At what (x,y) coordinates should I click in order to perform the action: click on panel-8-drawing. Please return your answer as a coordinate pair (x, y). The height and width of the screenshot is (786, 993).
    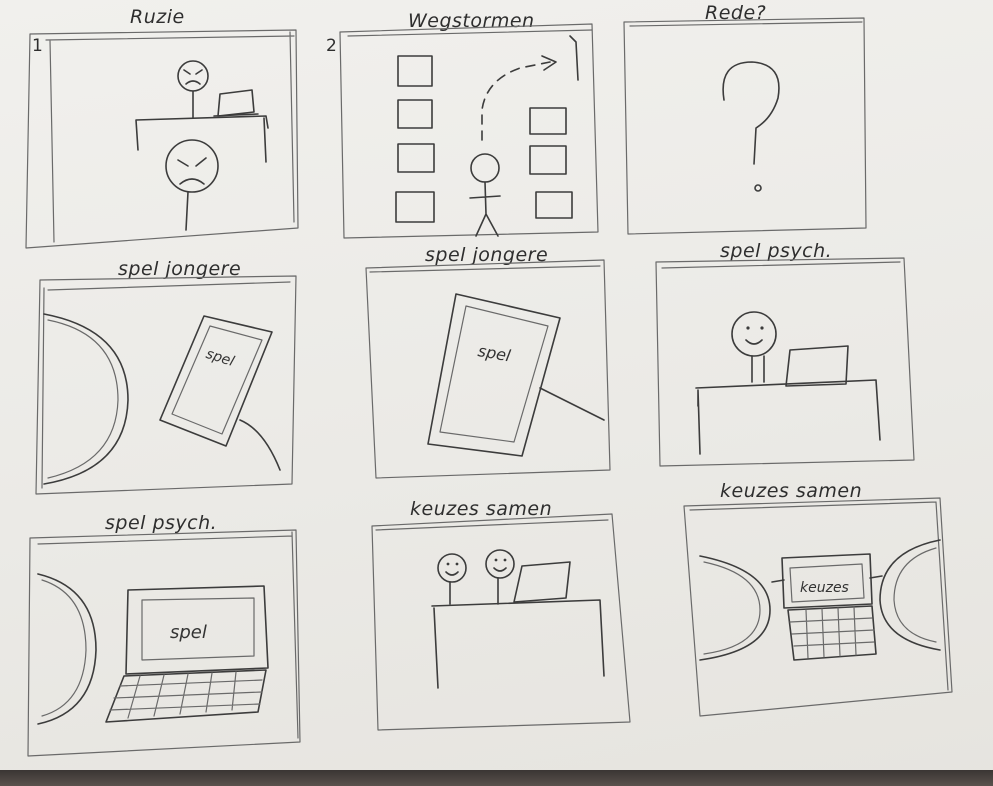
    Looking at the image, I should click on (518, 619).